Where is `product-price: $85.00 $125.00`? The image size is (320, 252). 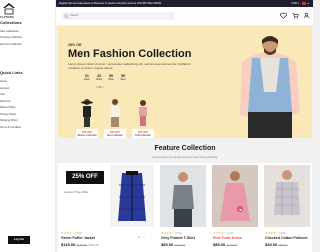 product-price: $85.00 $125.00 is located at coordinates (173, 244).